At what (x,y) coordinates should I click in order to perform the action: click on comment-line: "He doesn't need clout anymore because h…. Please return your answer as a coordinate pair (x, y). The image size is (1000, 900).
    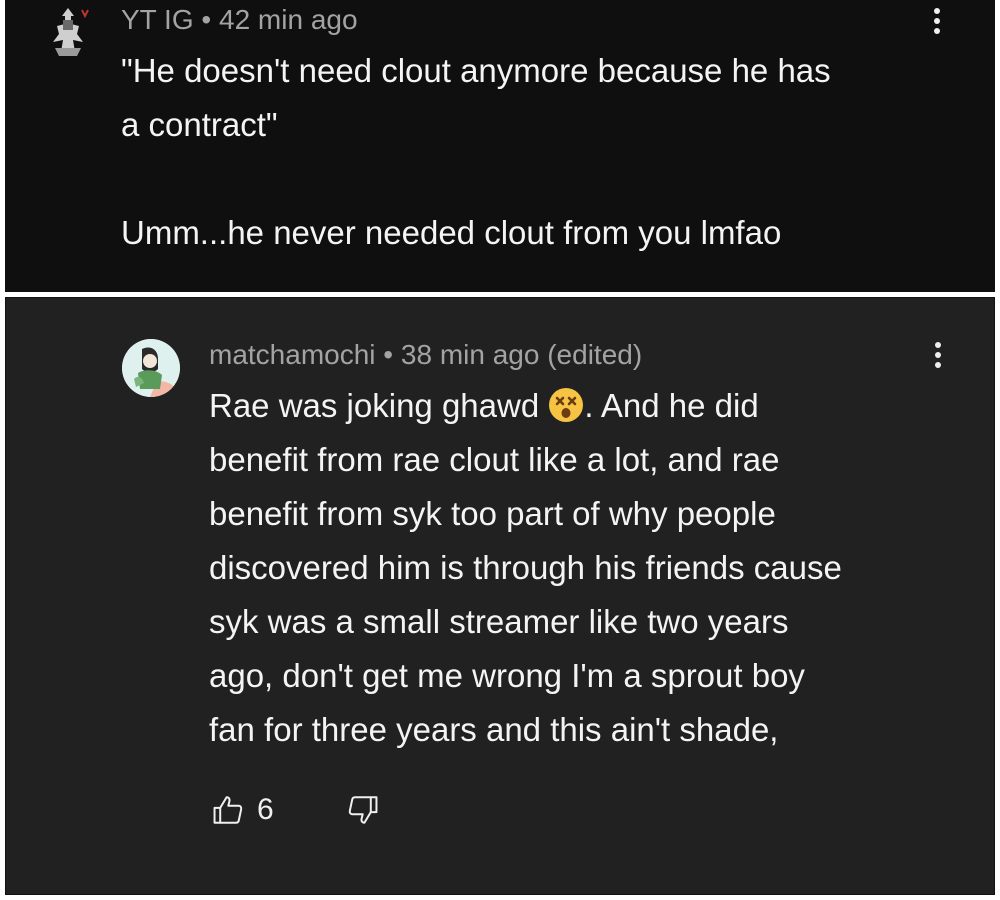
    Looking at the image, I should click on (476, 70).